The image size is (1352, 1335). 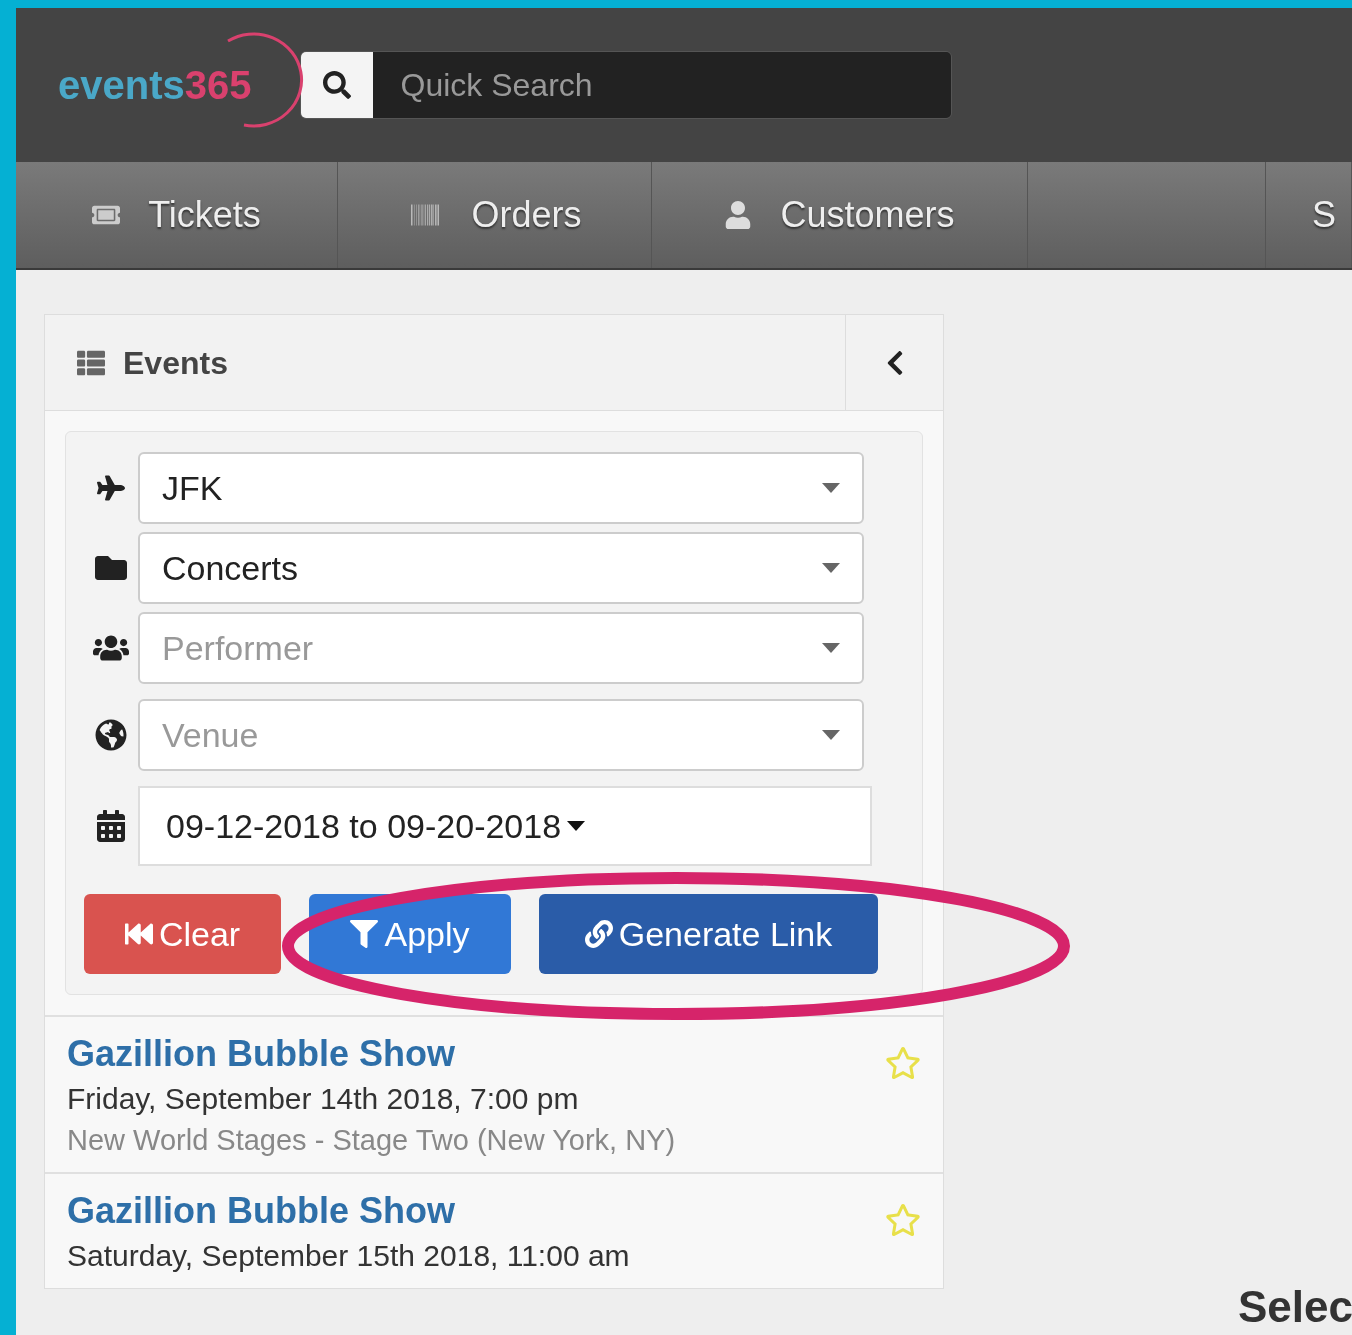 What do you see at coordinates (111, 488) in the screenshot?
I see `plane-icon` at bounding box center [111, 488].